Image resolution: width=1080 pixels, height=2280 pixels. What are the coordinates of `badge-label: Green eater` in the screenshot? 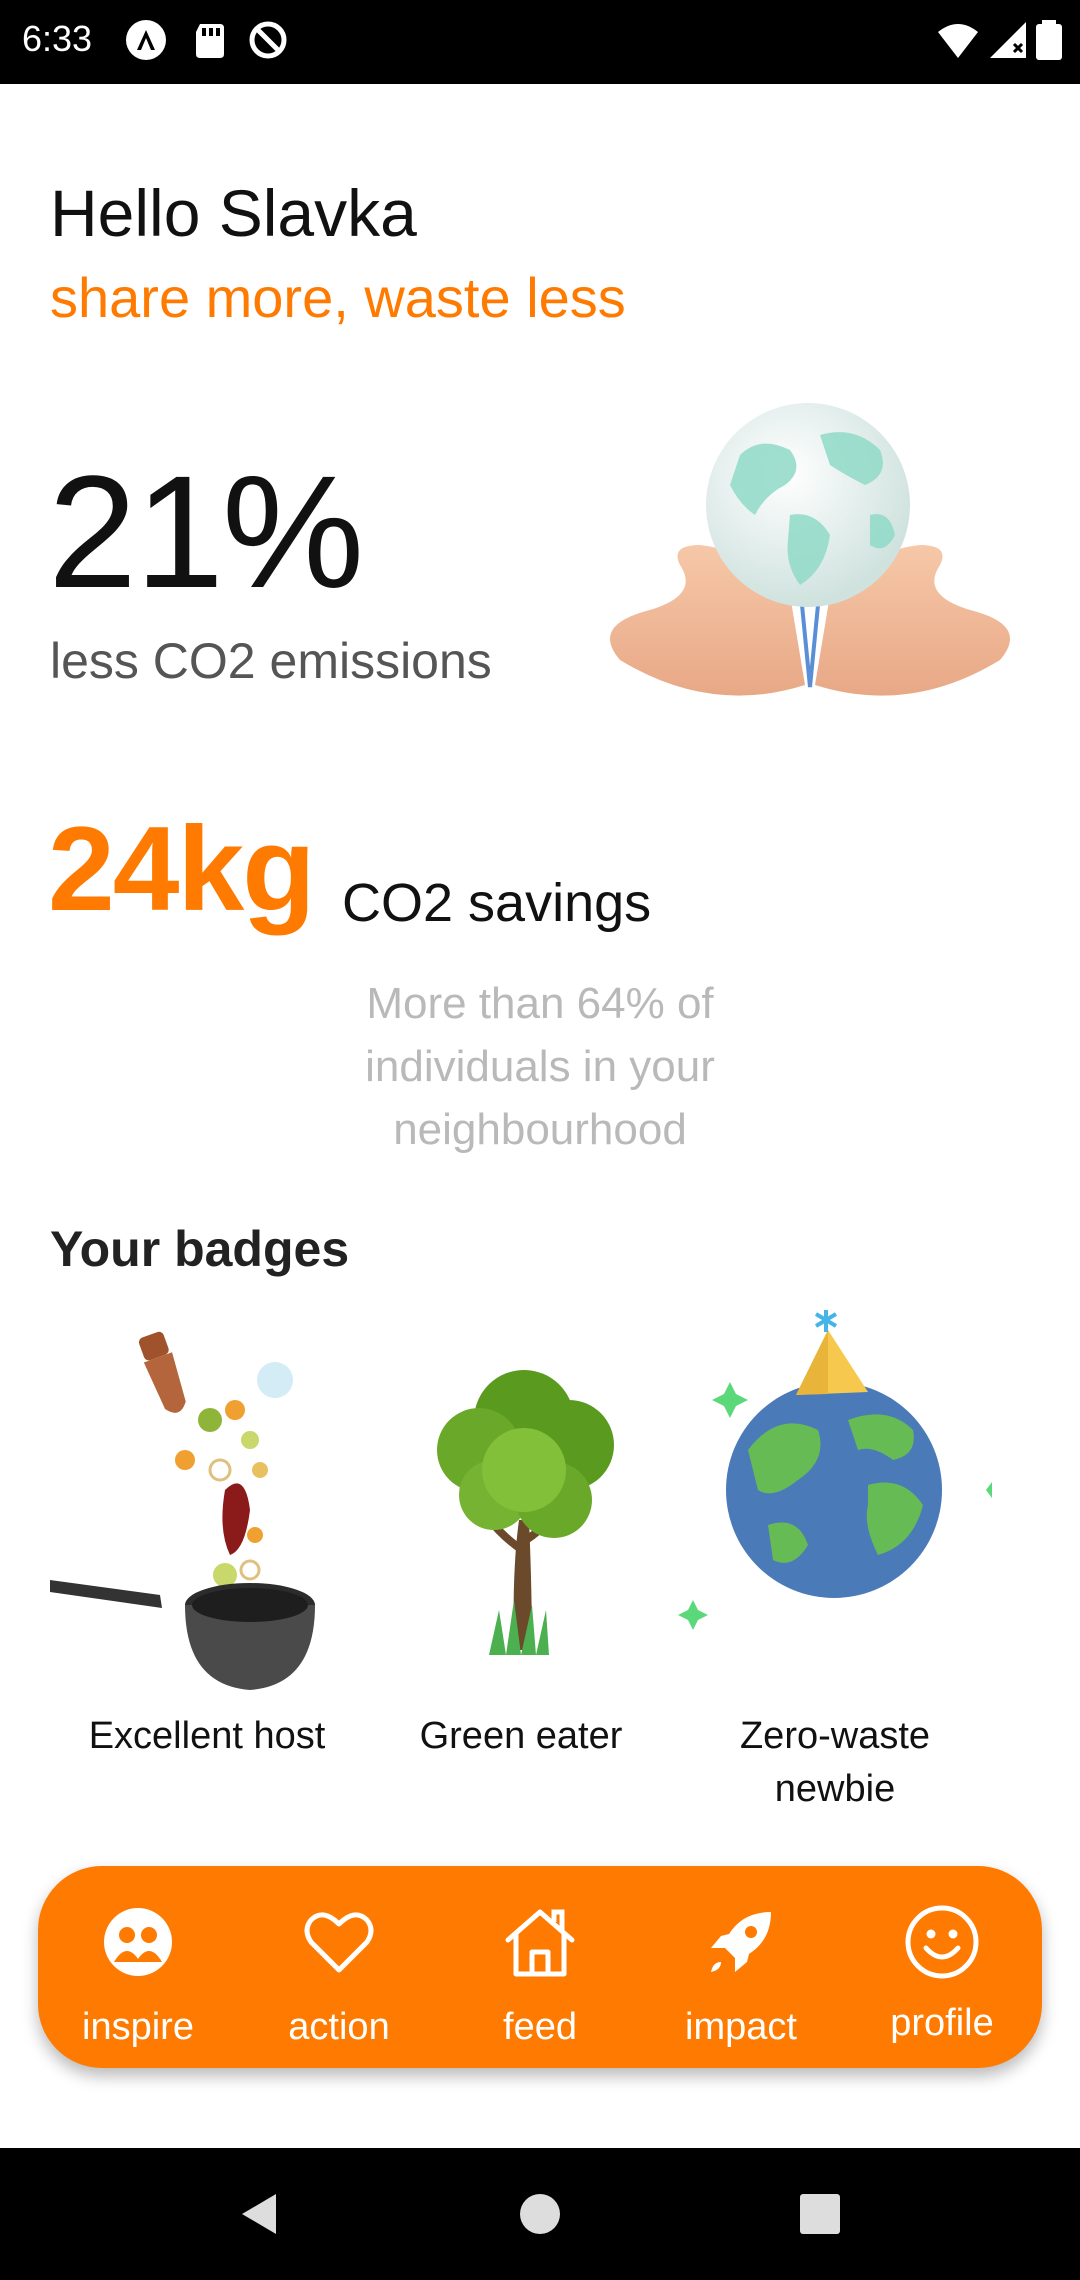 It's located at (521, 1736).